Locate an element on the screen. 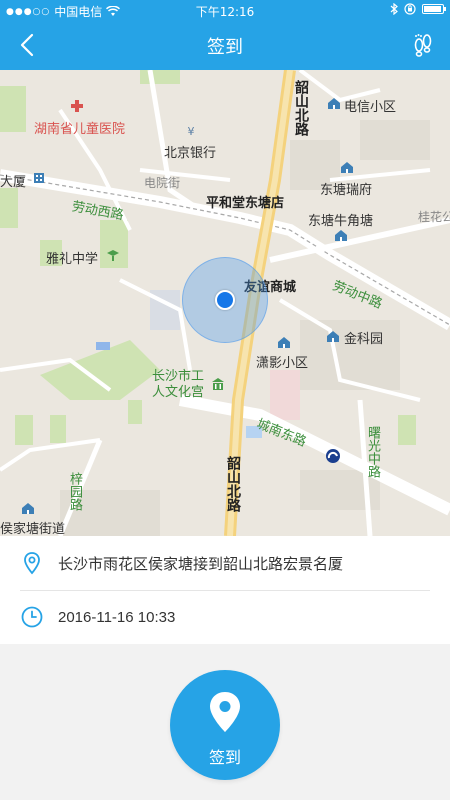 The height and width of the screenshot is (800, 450). status-time: 下午12:16 is located at coordinates (225, 12).